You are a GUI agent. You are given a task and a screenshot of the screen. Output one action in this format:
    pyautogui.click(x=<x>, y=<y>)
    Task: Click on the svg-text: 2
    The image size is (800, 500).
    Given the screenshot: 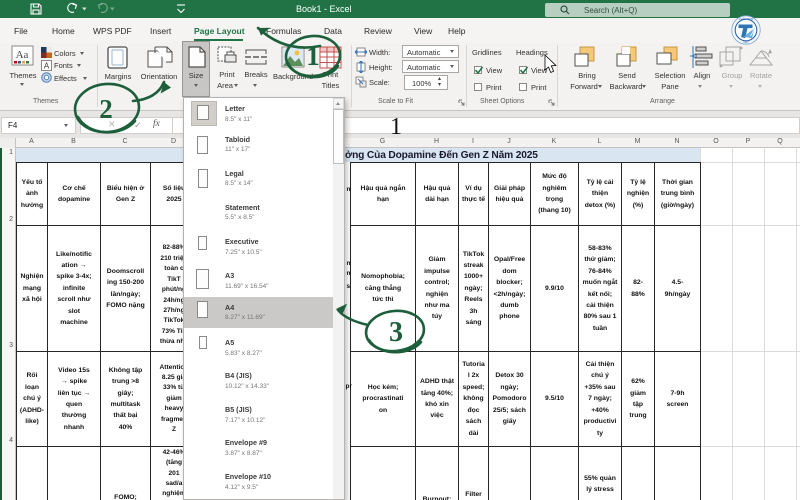 What is the action you would take?
    pyautogui.click(x=106, y=109)
    